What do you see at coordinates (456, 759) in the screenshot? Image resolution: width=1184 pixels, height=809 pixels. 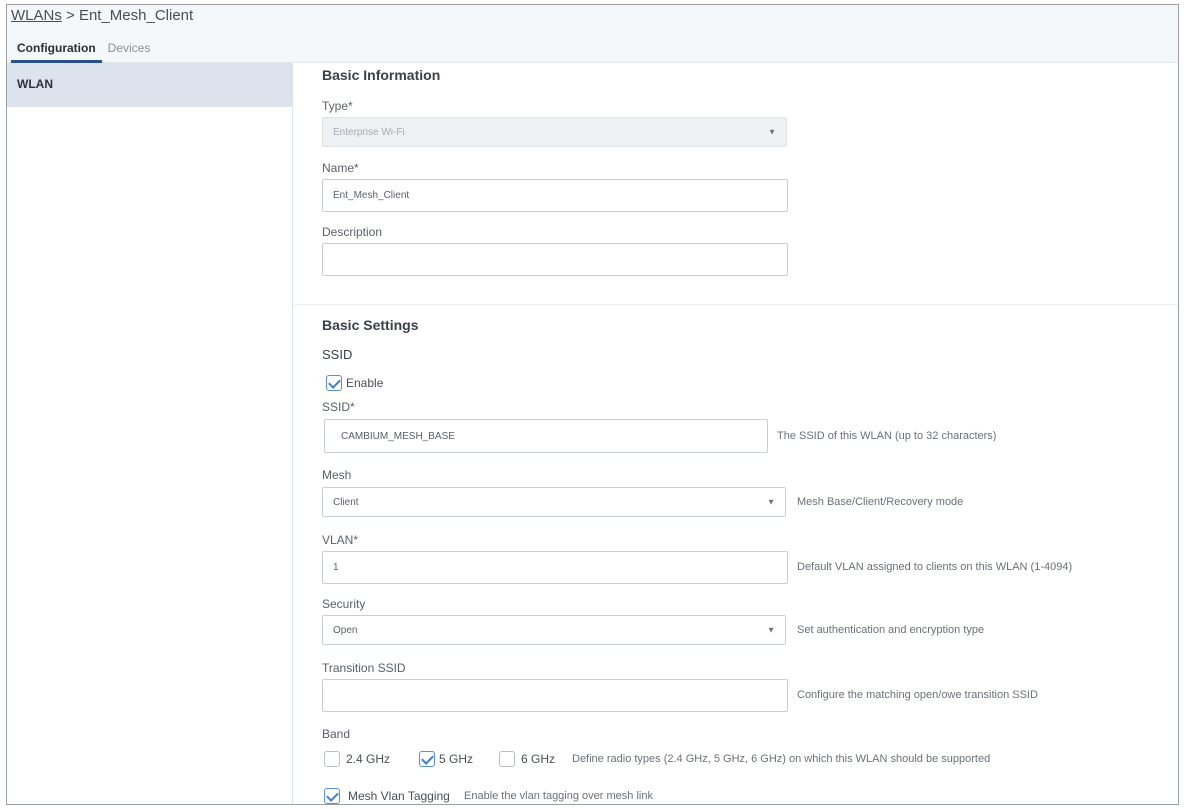 I see `band-5ghz-label: 5 GHz` at bounding box center [456, 759].